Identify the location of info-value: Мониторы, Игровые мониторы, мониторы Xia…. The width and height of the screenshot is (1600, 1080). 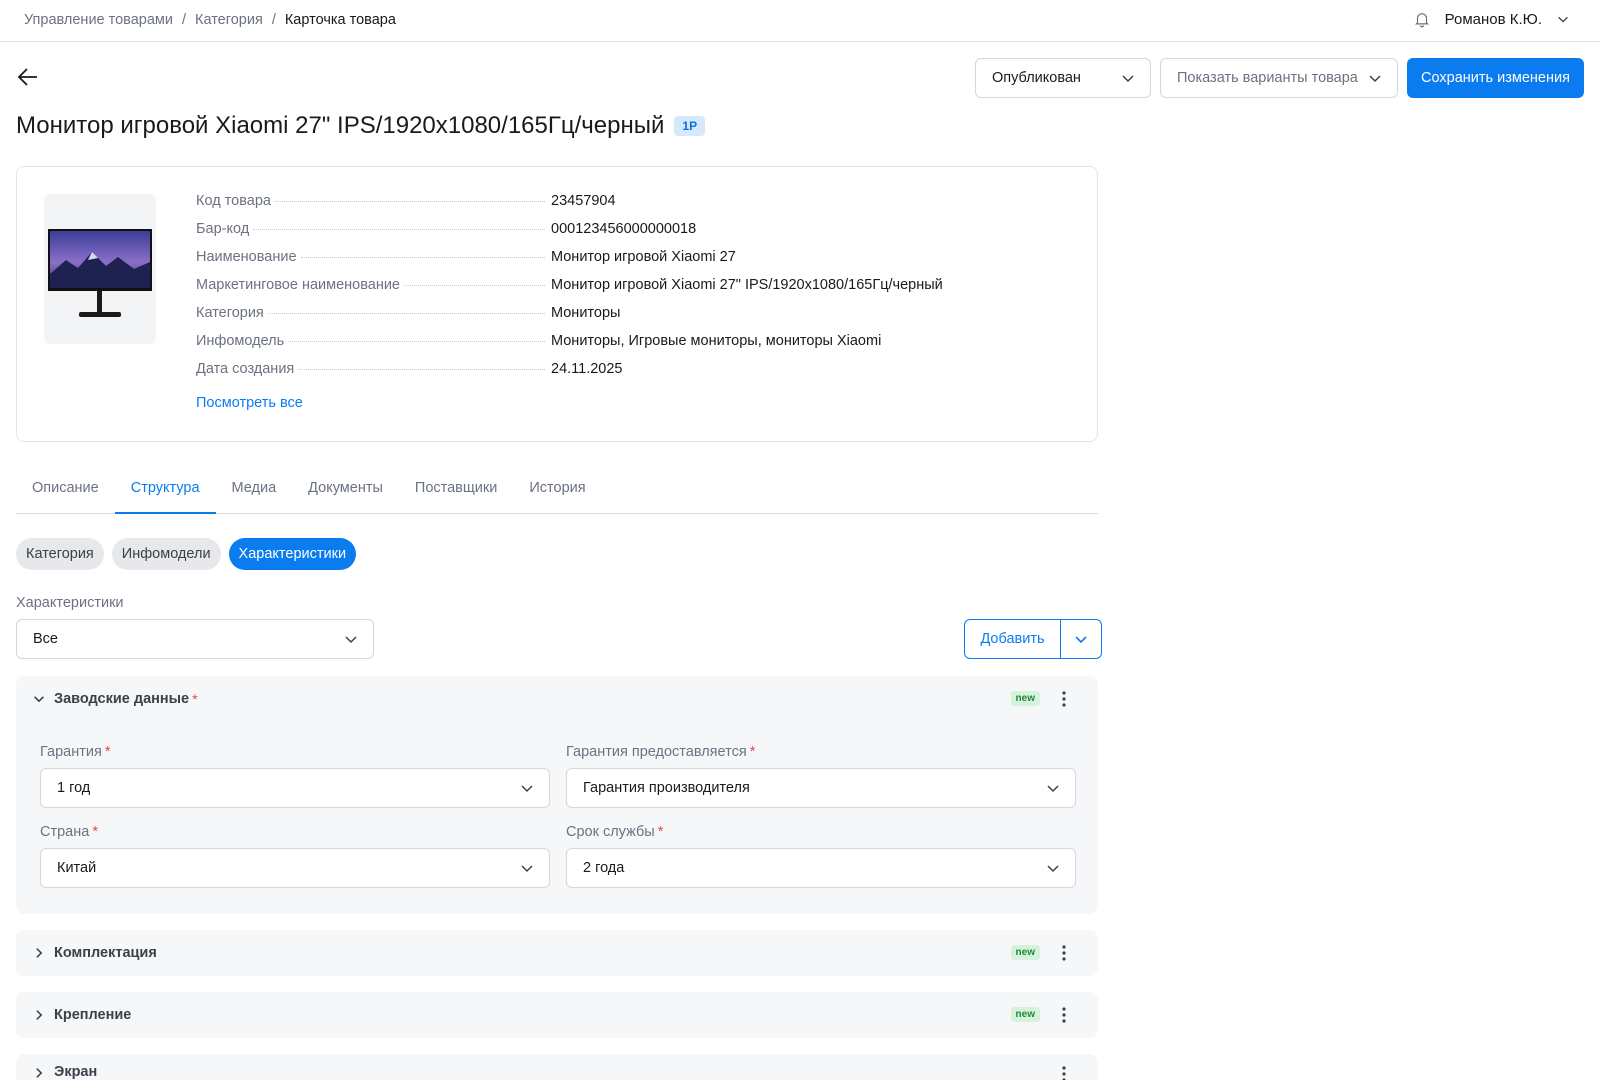
(716, 341).